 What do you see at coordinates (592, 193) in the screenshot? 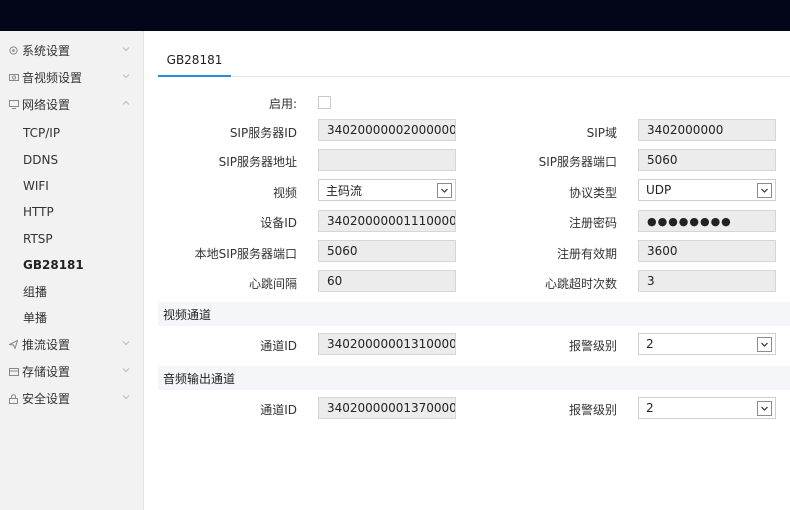
I see `protocol-type-label: 协议类型` at bounding box center [592, 193].